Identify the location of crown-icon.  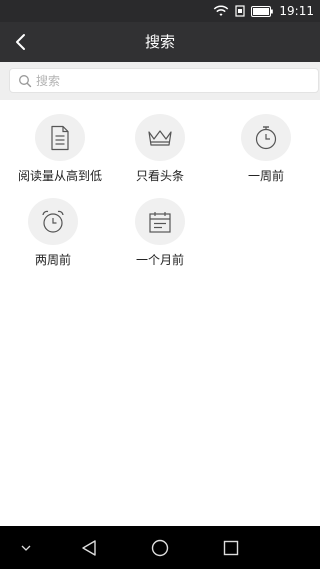
(160, 137).